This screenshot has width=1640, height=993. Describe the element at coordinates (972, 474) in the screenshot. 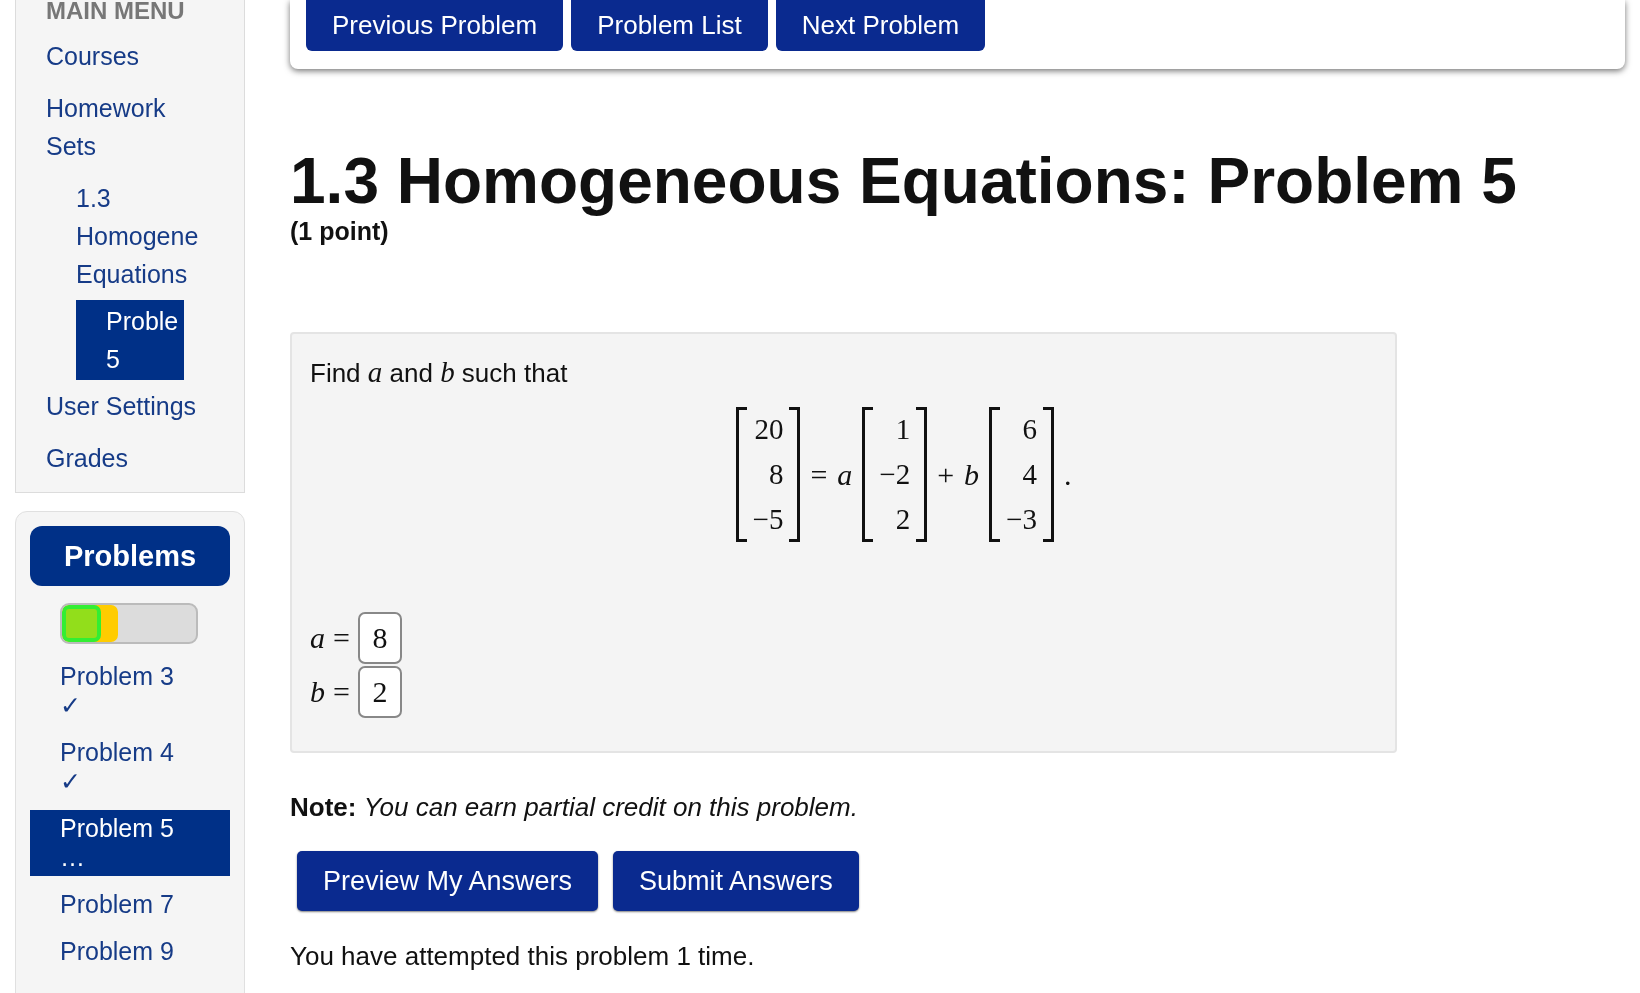

I see `math-variable: b` at that location.